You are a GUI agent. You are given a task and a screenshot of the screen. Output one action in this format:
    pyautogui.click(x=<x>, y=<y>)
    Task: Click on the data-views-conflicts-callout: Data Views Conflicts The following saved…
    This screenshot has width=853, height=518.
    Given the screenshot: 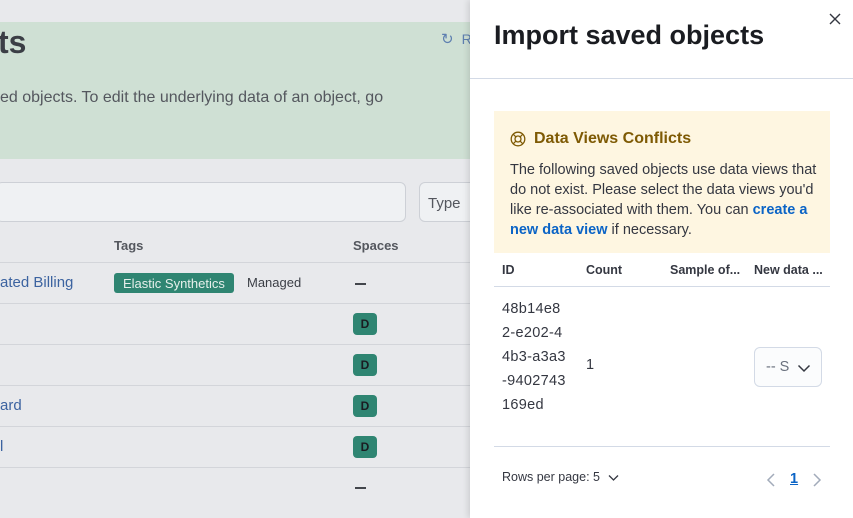 What is the action you would take?
    pyautogui.click(x=662, y=182)
    